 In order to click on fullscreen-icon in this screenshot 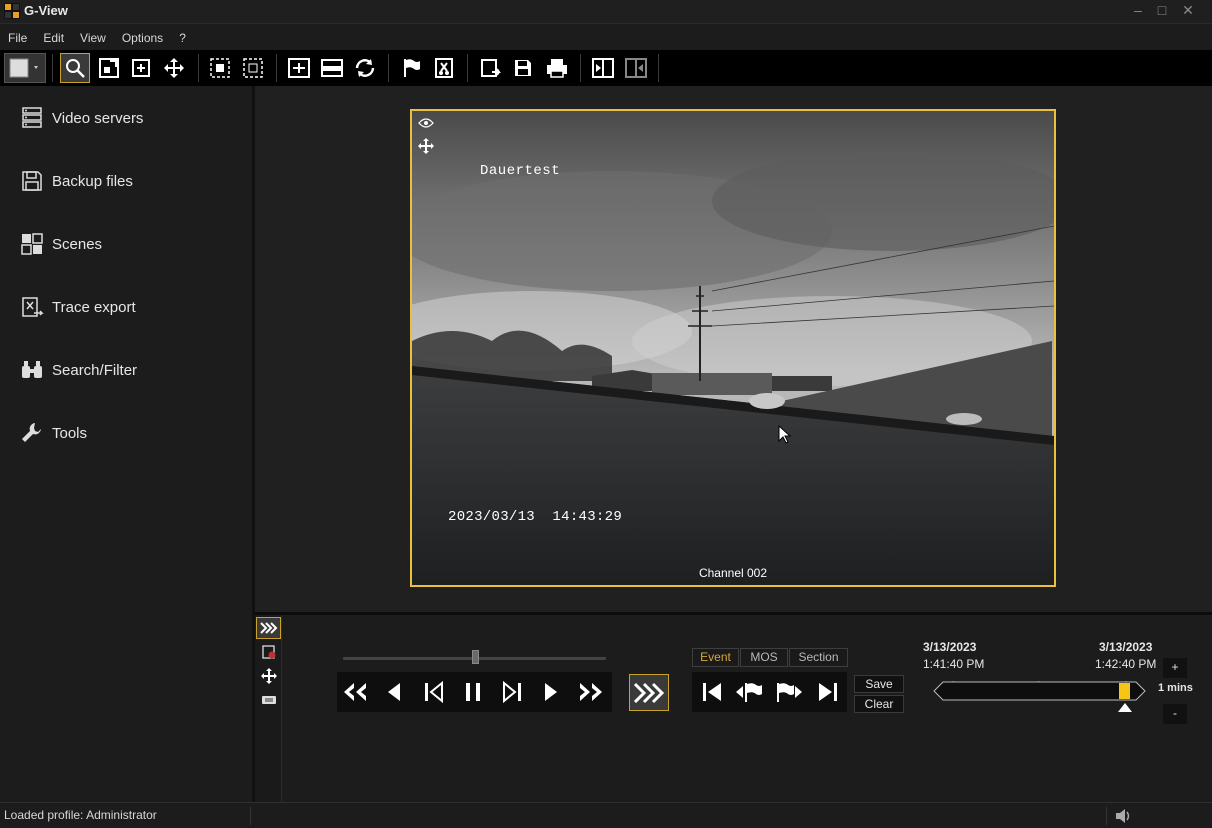, I will do `click(141, 68)`.